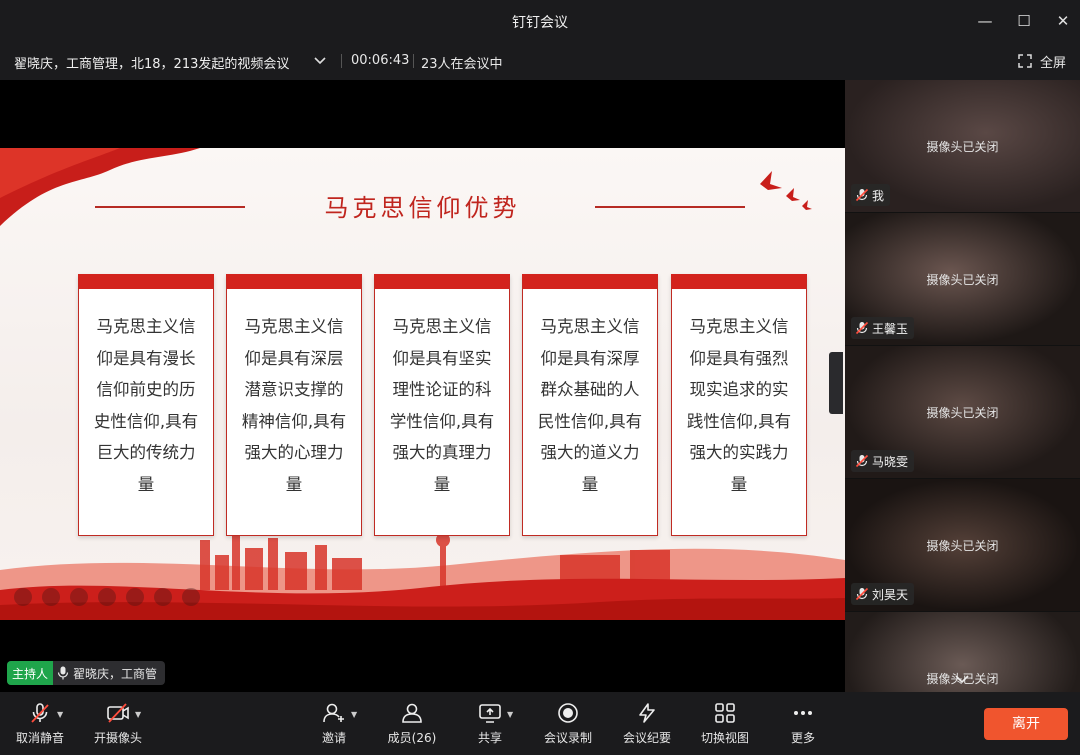 The width and height of the screenshot is (1080, 755). What do you see at coordinates (1024, 21) in the screenshot?
I see `maximize-button: ☐` at bounding box center [1024, 21].